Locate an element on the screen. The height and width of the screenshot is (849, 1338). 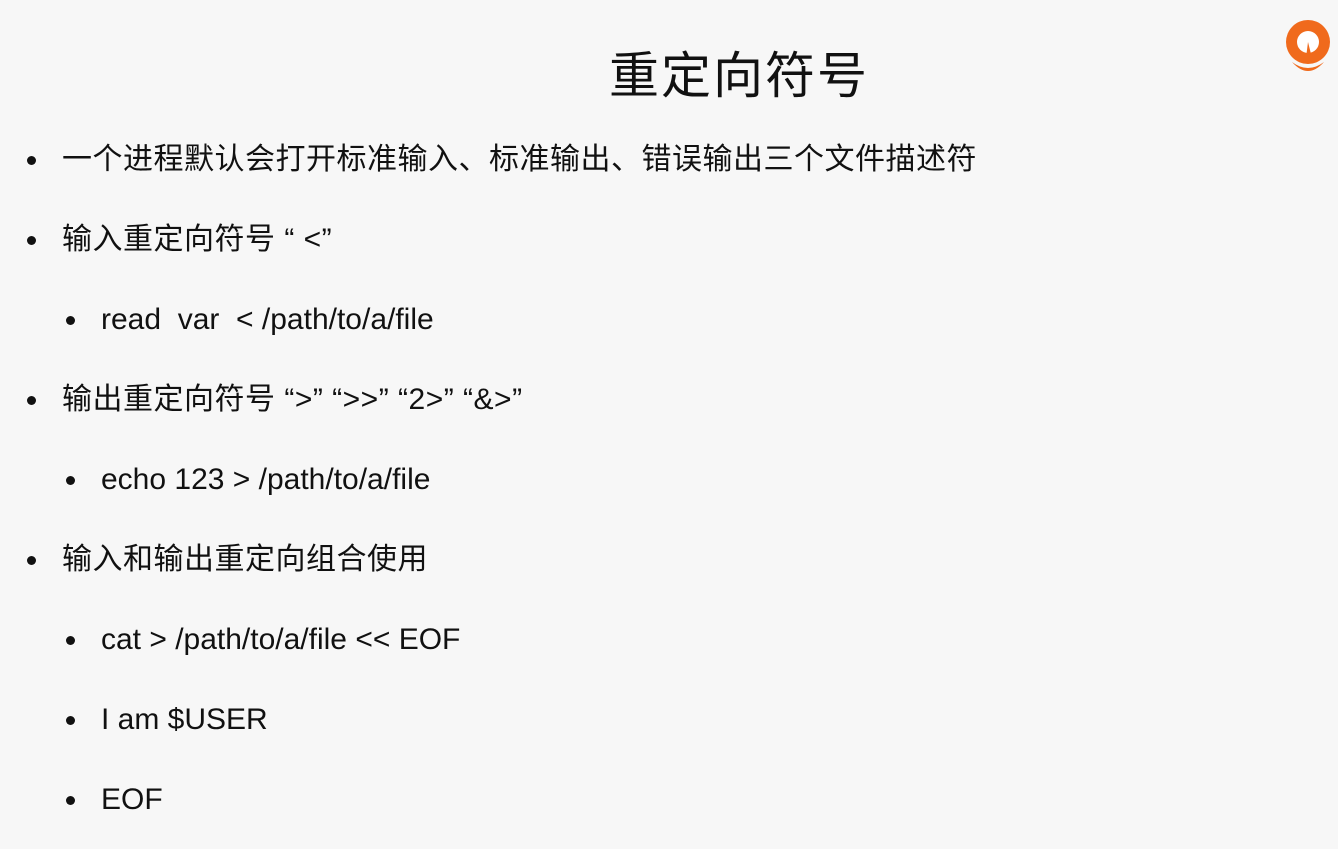
list-item-text: I am $USER is located at coordinates (184, 719).